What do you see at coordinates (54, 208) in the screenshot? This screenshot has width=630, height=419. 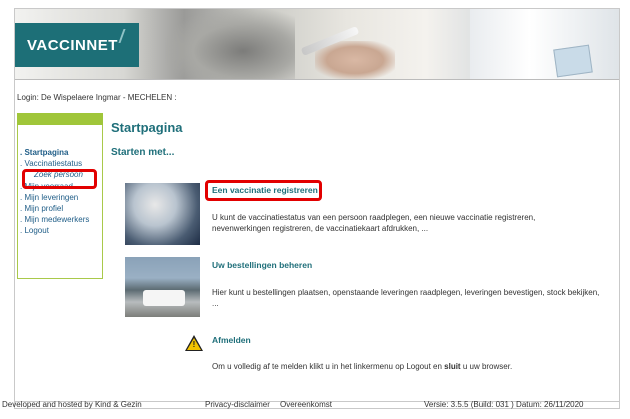 I see `sidebar-item-mijn-profiel: . Mijn profiel` at bounding box center [54, 208].